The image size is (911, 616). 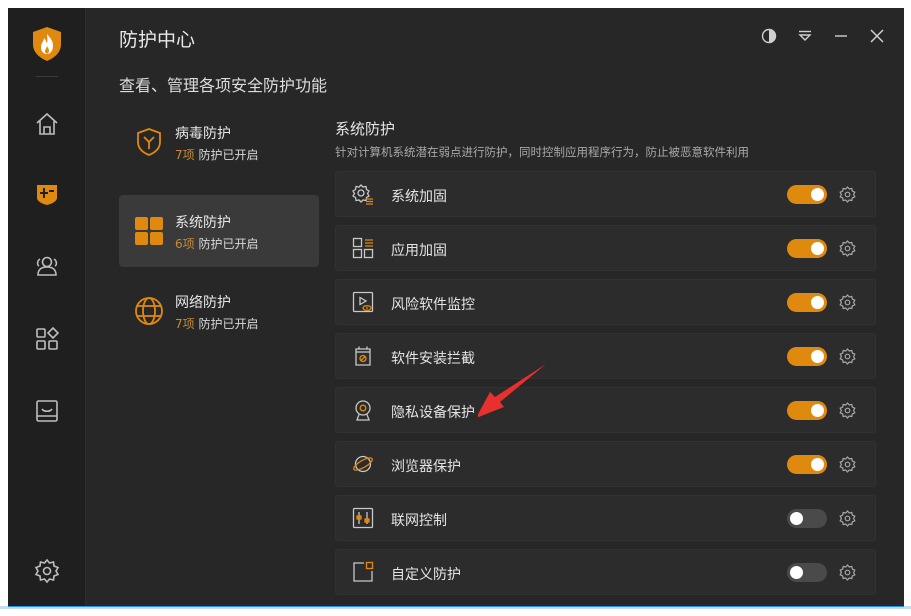 What do you see at coordinates (149, 231) in the screenshot?
I see `system-grid-icon` at bounding box center [149, 231].